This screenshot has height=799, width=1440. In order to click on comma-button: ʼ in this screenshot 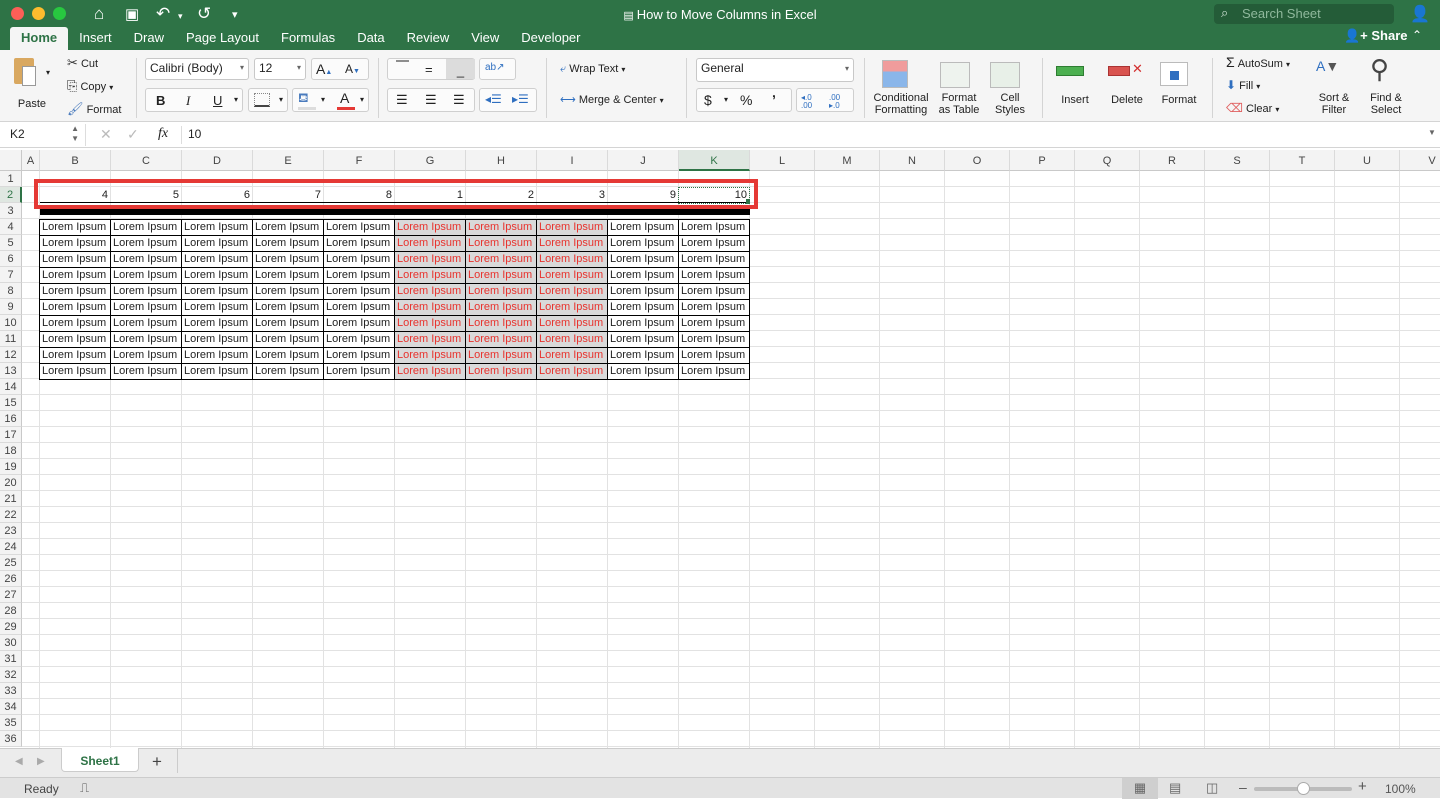, I will do `click(774, 100)`.